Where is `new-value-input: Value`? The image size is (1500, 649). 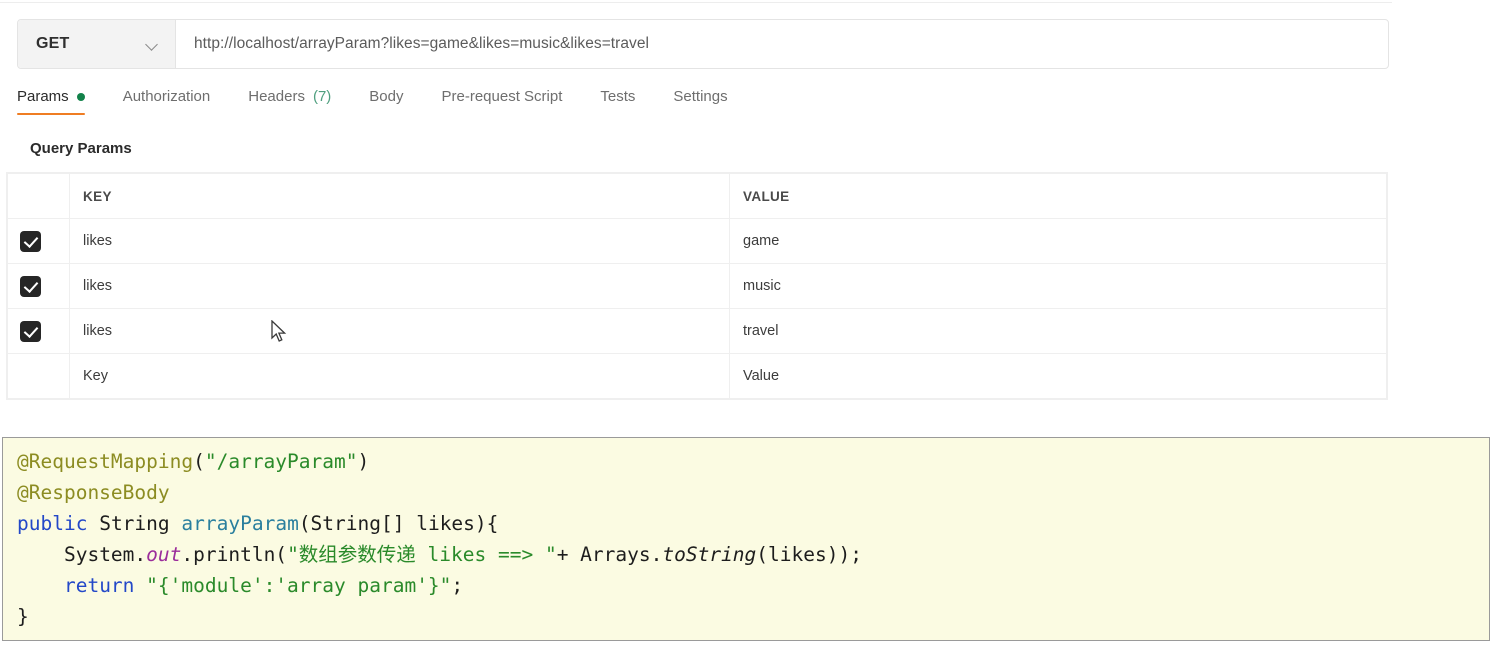
new-value-input: Value is located at coordinates (1058, 376).